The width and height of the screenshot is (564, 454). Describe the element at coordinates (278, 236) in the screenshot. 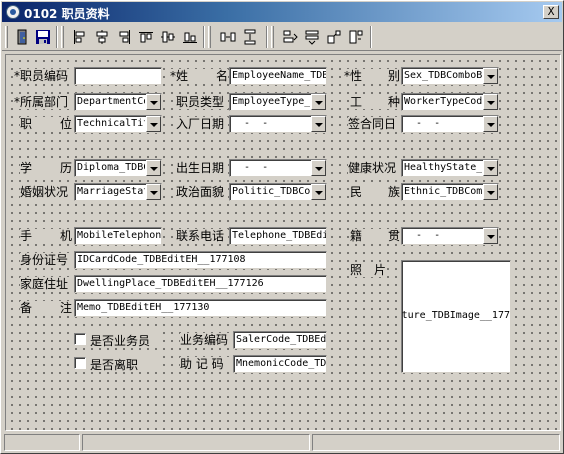

I see `telephone-input: Telephone_TDBEditEH__177102` at that location.